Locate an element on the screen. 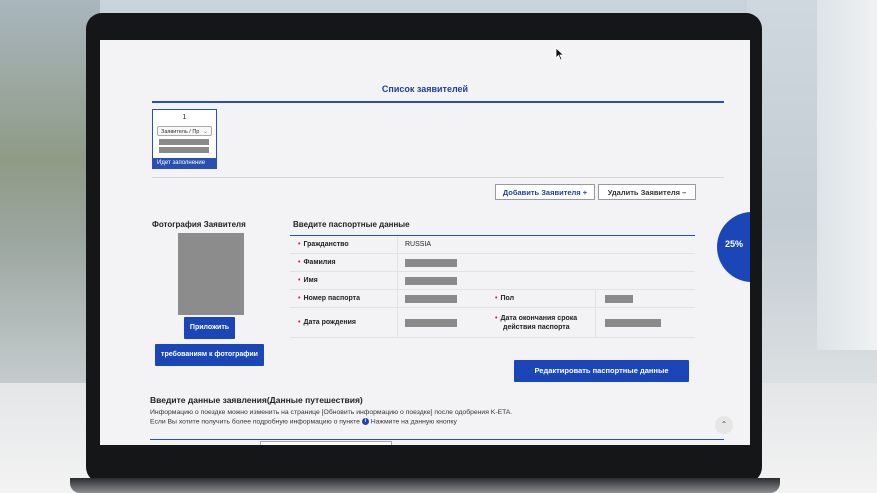  applicant-card: 1 Заявитель / Пр ⌄ Идет заполнение is located at coordinates (184, 139).